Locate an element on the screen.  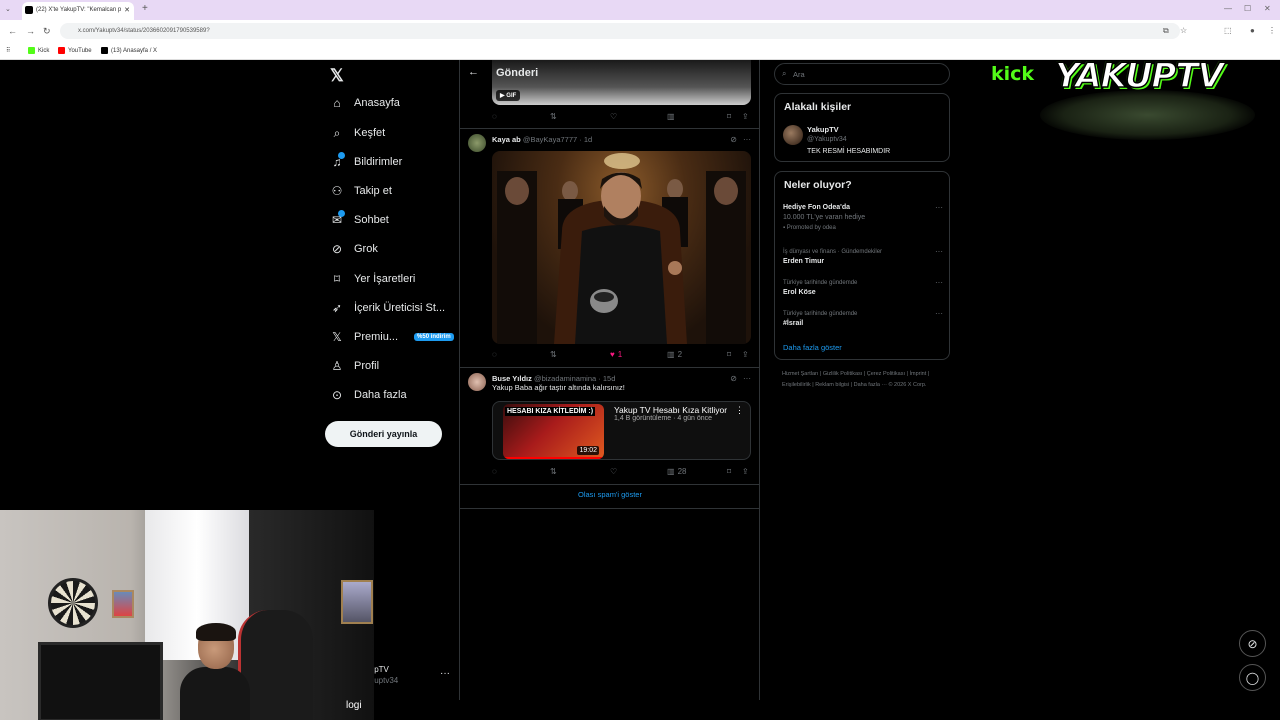
tab-close-icon: ✕ is located at coordinates (127, 10).